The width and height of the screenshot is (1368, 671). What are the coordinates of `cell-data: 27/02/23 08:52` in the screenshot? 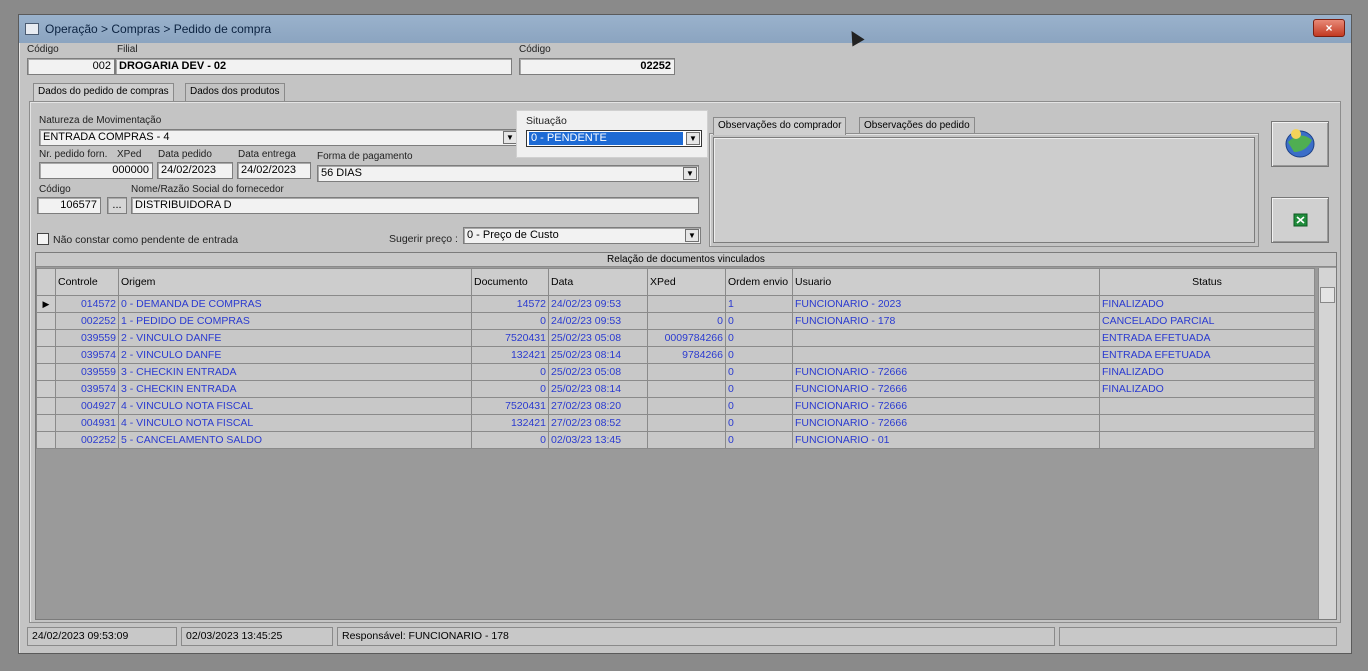 It's located at (598, 423).